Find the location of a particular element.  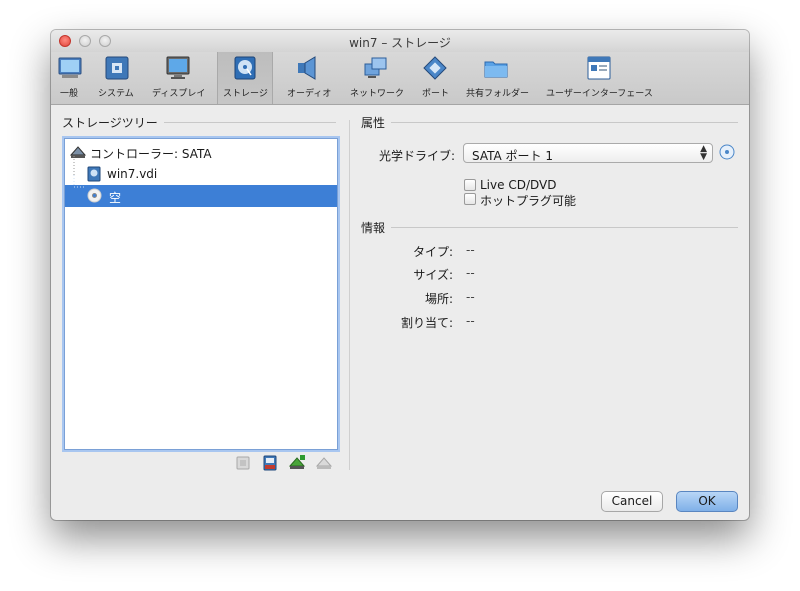

system-icon is located at coordinates (117, 68).